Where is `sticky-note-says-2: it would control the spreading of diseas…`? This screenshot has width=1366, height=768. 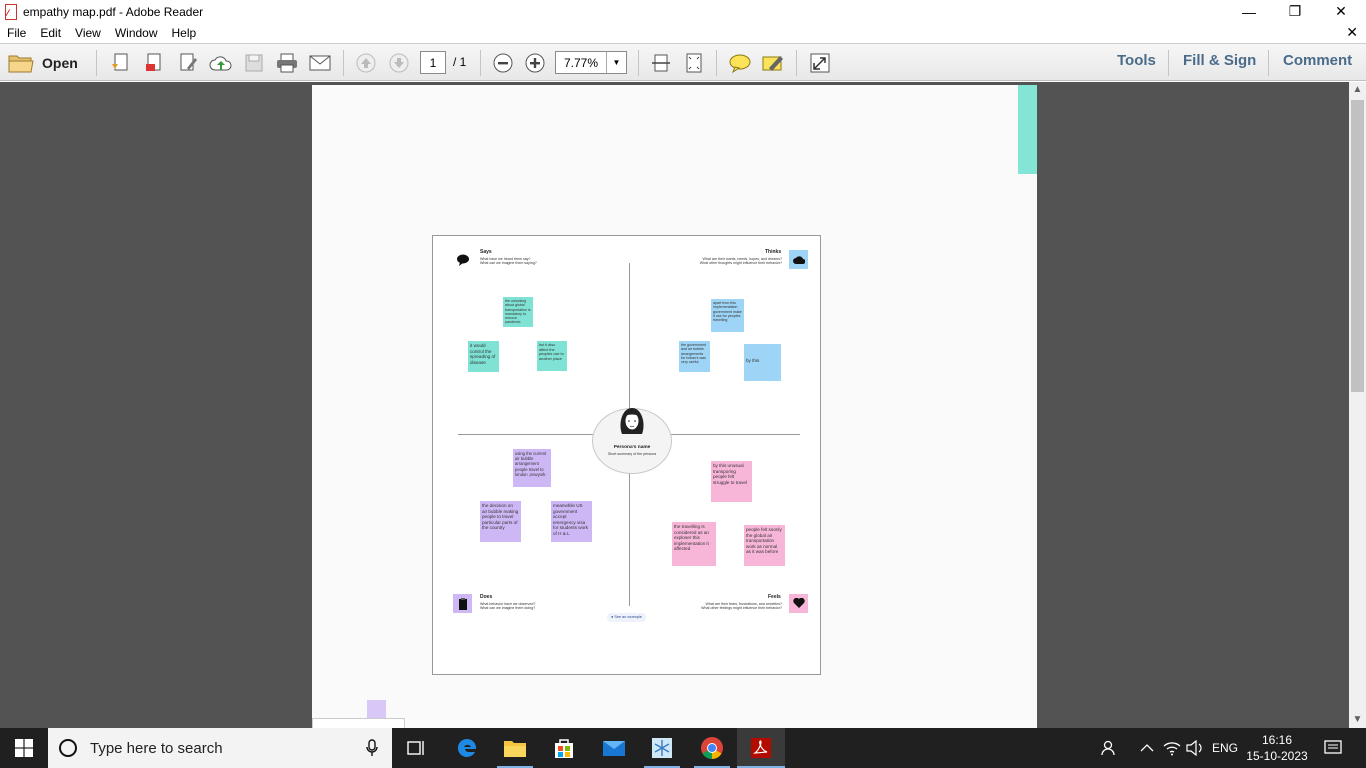
sticky-note-says-2: it would control the spreading of diseas… is located at coordinates (483, 356).